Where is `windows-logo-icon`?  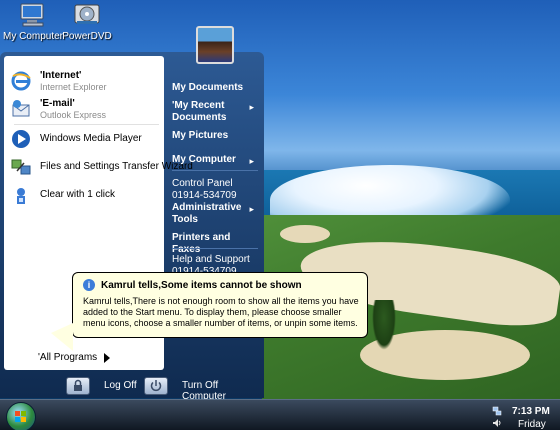 windows-logo-icon is located at coordinates (20, 416).